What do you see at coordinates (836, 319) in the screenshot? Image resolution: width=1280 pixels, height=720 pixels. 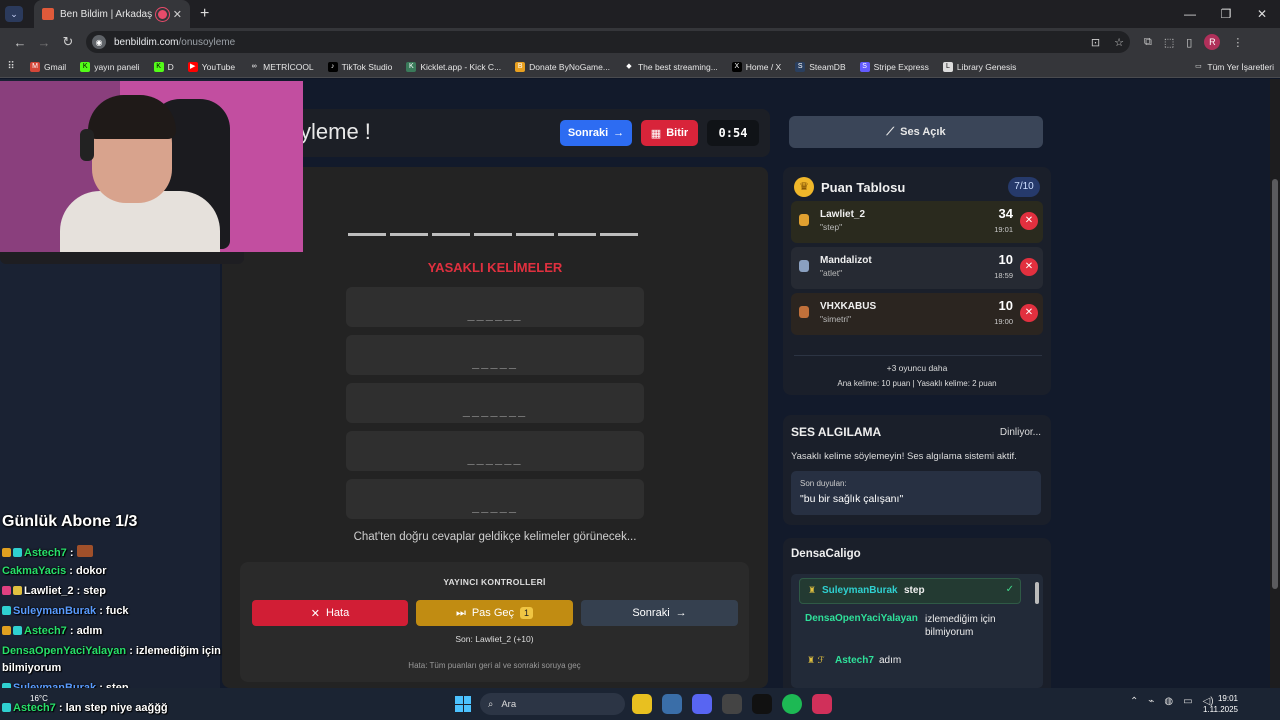 I see `player-answer: "simetri"` at bounding box center [836, 319].